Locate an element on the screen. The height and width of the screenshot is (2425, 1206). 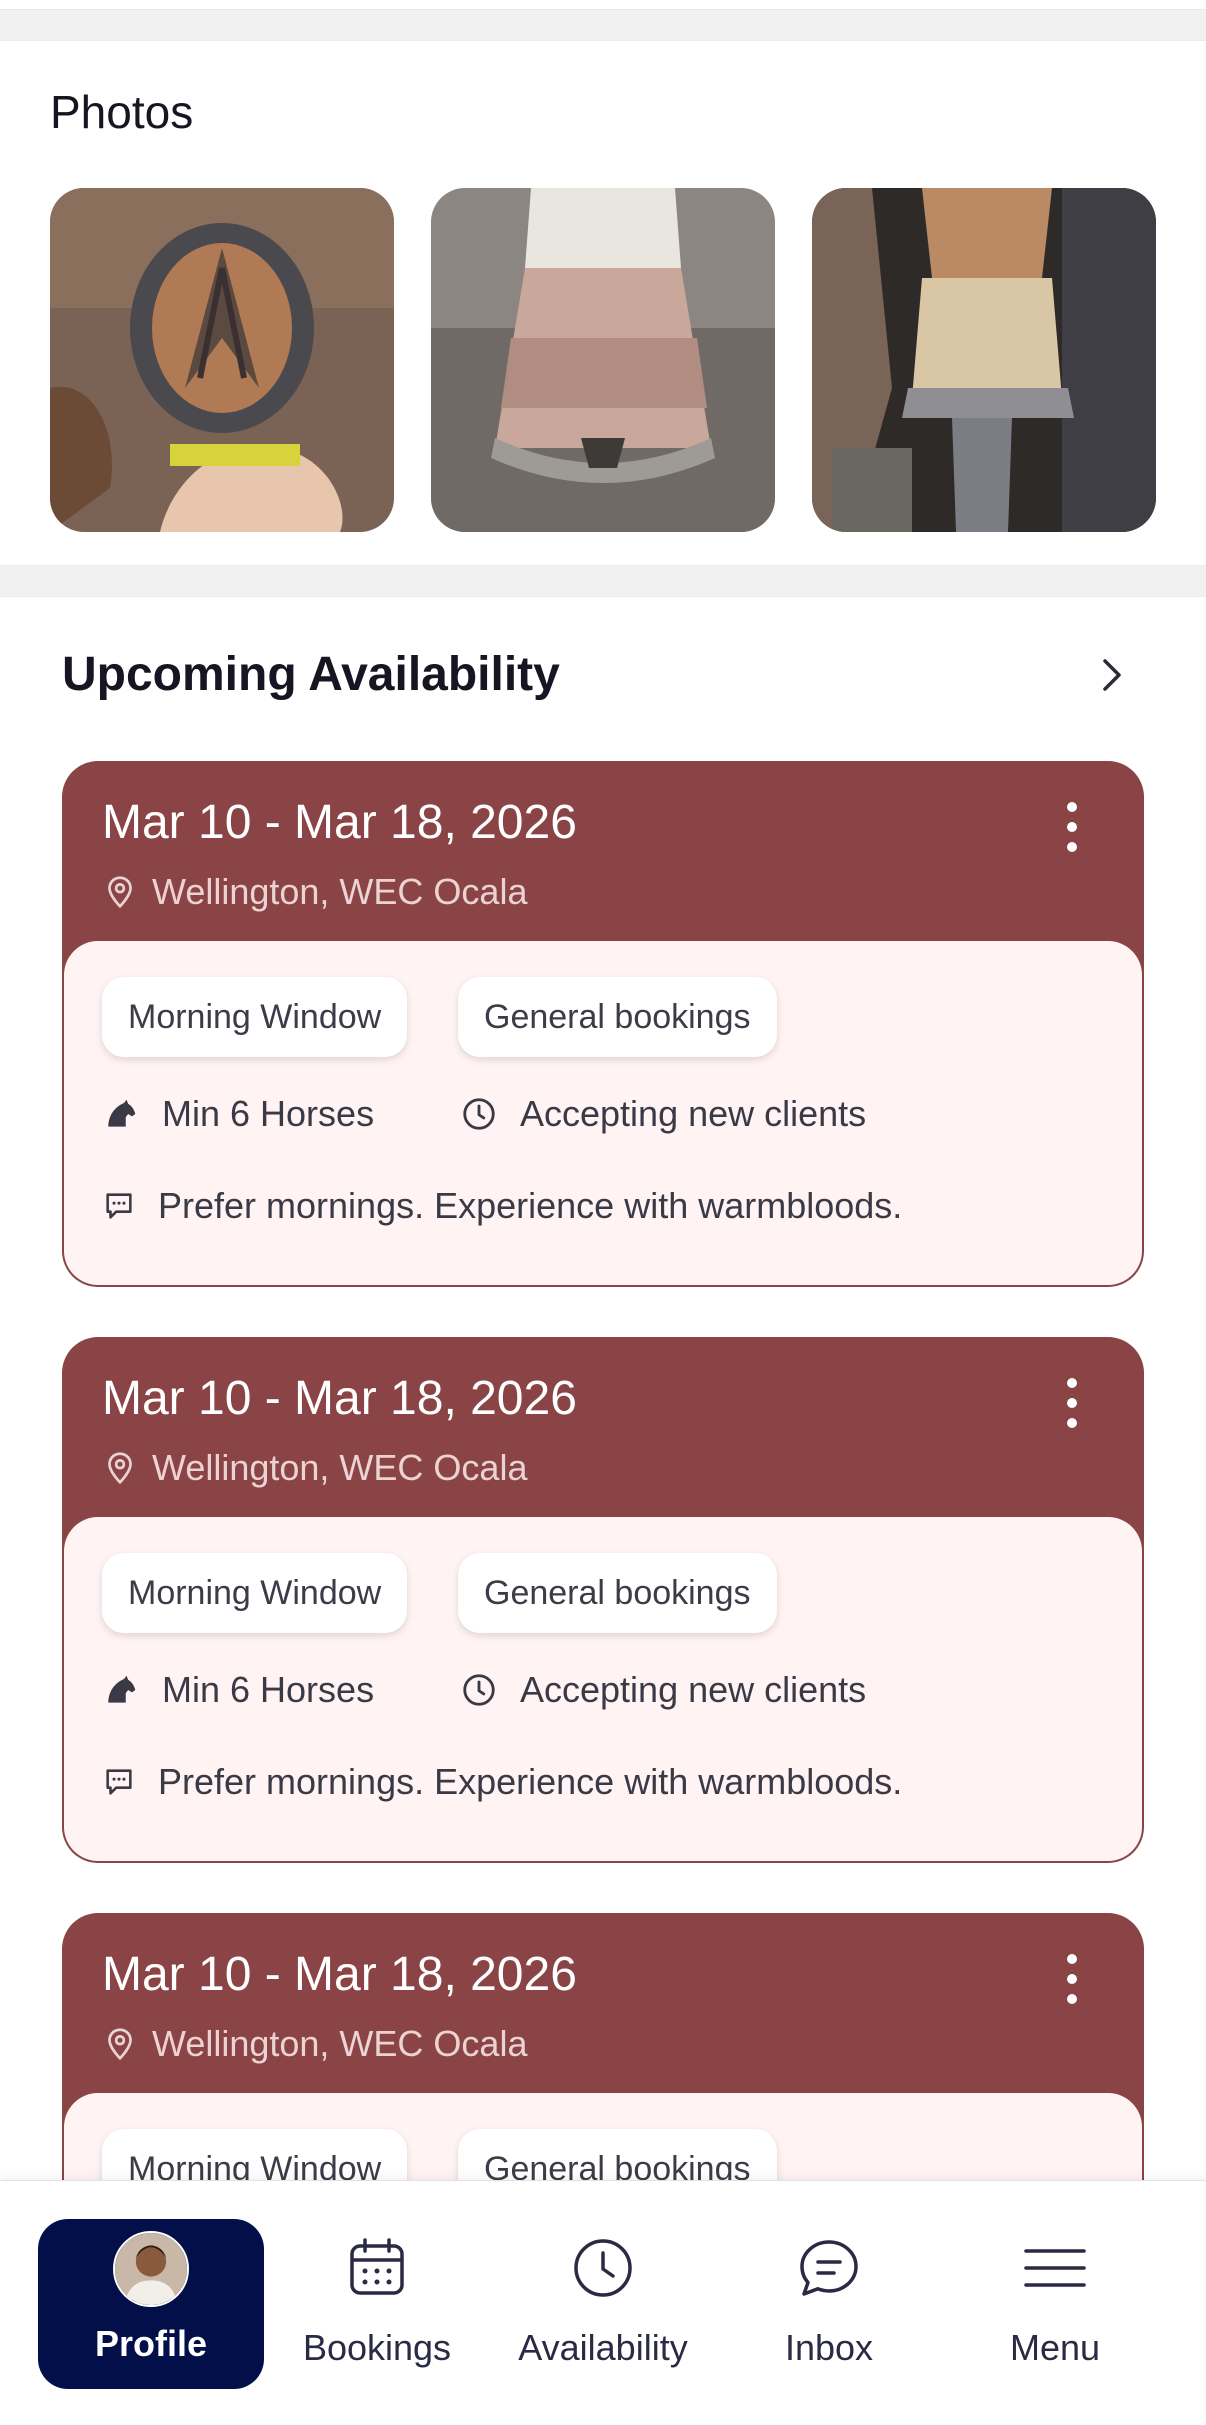
bottom-navigation: Profile Bookings Availability Inbox Menu is located at coordinates (603, 2302).